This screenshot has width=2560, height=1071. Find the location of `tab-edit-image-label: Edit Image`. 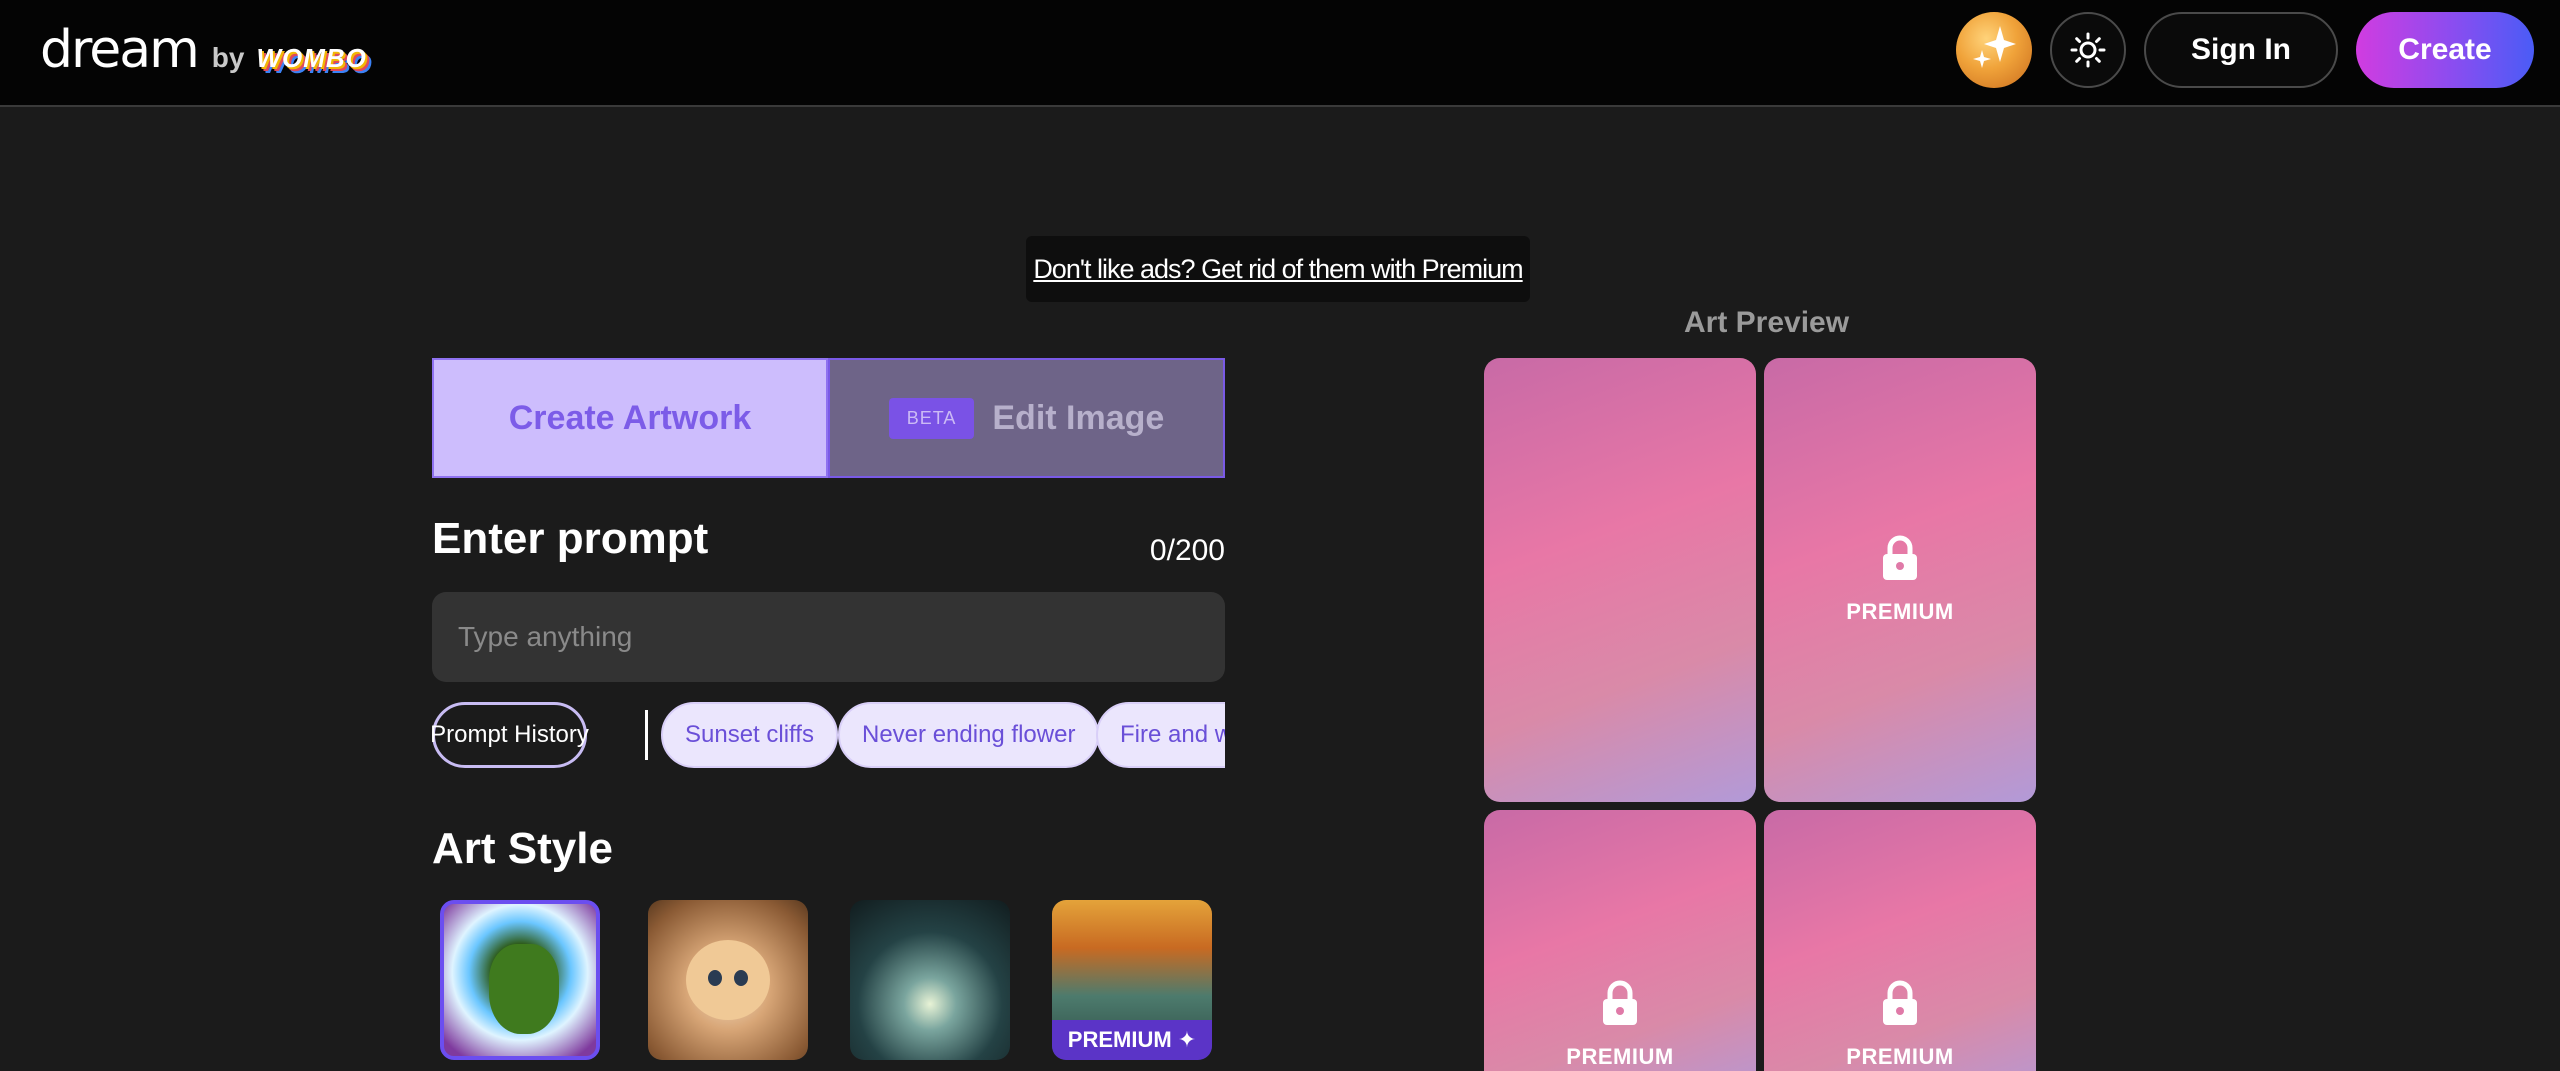

tab-edit-image-label: Edit Image is located at coordinates (1078, 417).